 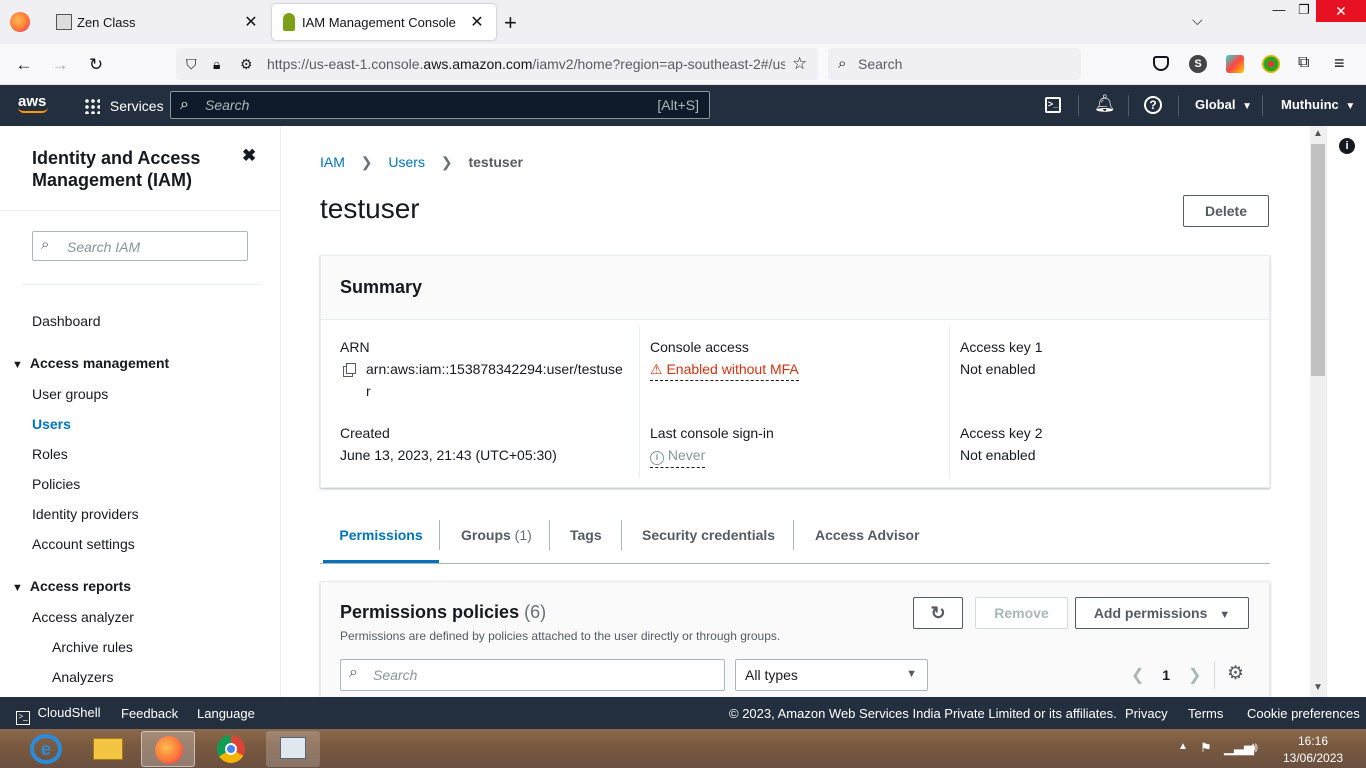 What do you see at coordinates (289, 22) in the screenshot?
I see `aws-favicon-icon` at bounding box center [289, 22].